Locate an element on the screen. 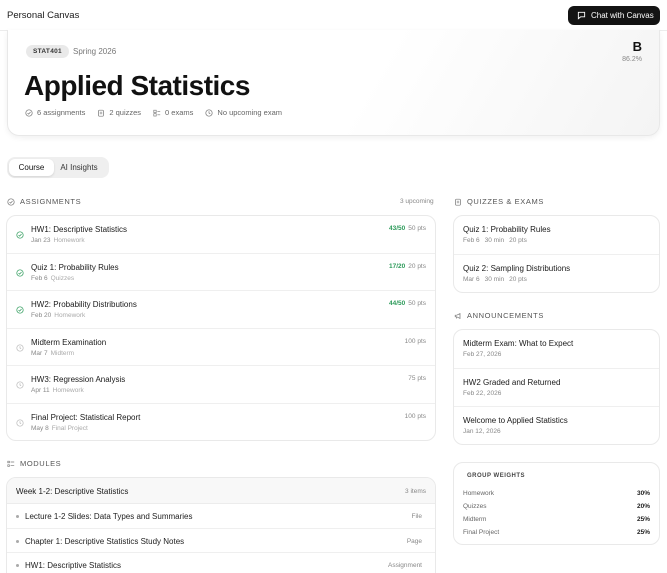 The width and height of the screenshot is (667, 573). assignment-points-area: 75 pts is located at coordinates (417, 378).